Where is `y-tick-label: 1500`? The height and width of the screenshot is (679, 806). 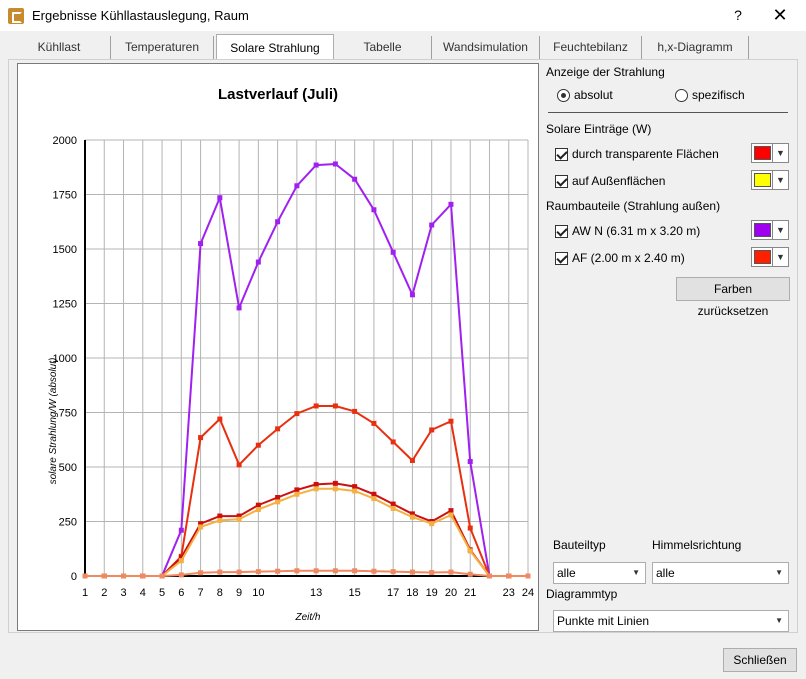
y-tick-label: 1500 is located at coordinates (65, 250).